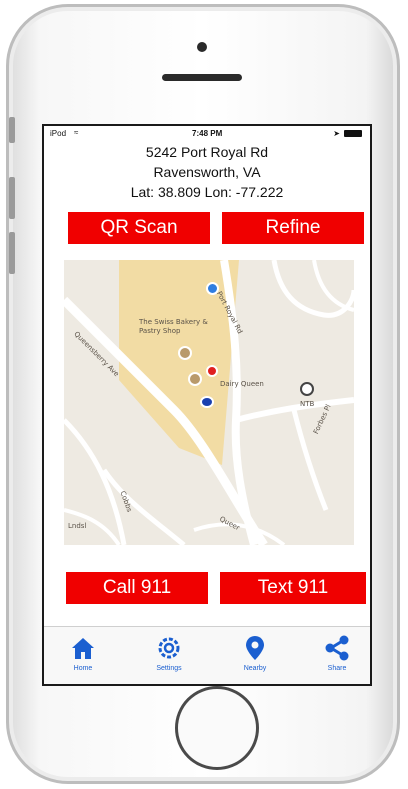  Describe the element at coordinates (307, 389) in the screenshot. I see `map-marker-ntb` at that location.